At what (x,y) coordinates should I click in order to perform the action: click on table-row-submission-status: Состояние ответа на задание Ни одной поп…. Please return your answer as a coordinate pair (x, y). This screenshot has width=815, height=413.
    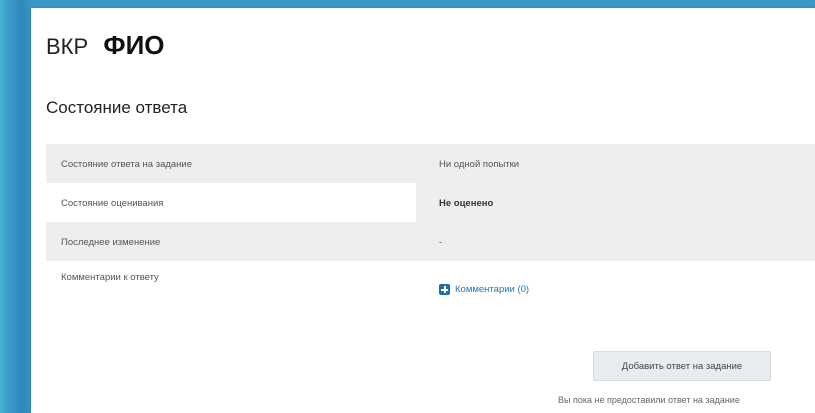
    Looking at the image, I should click on (430, 163).